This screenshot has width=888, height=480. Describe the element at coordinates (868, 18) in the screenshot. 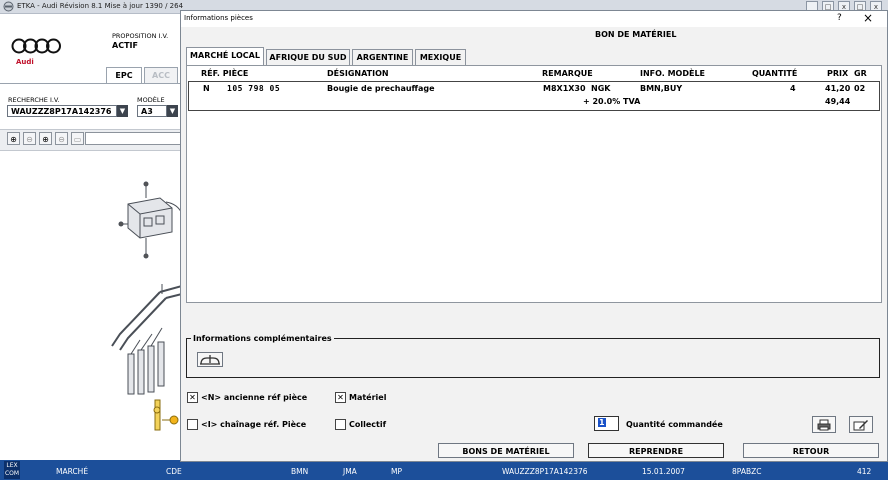

I see `dialog-close-button: ×` at that location.